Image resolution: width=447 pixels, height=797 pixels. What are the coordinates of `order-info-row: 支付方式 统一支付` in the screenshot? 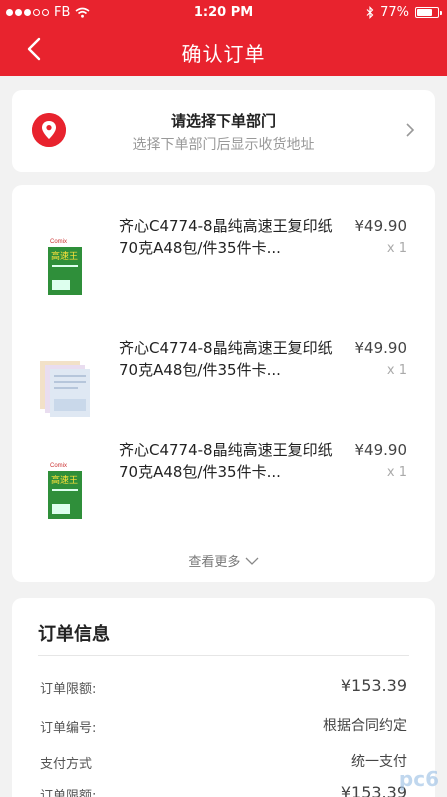 It's located at (223, 762).